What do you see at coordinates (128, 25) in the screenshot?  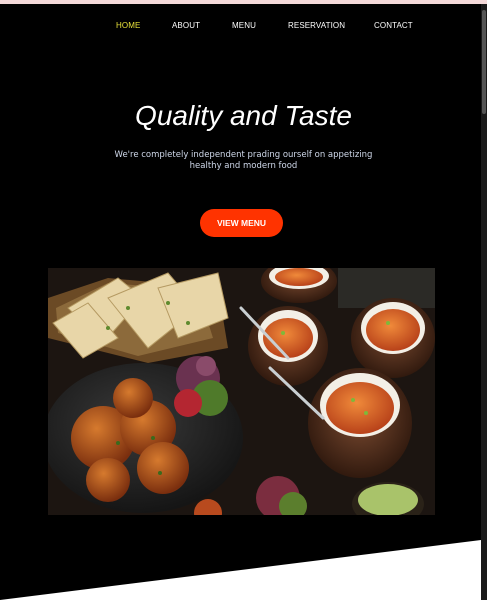 I see `nav-home: HOME` at bounding box center [128, 25].